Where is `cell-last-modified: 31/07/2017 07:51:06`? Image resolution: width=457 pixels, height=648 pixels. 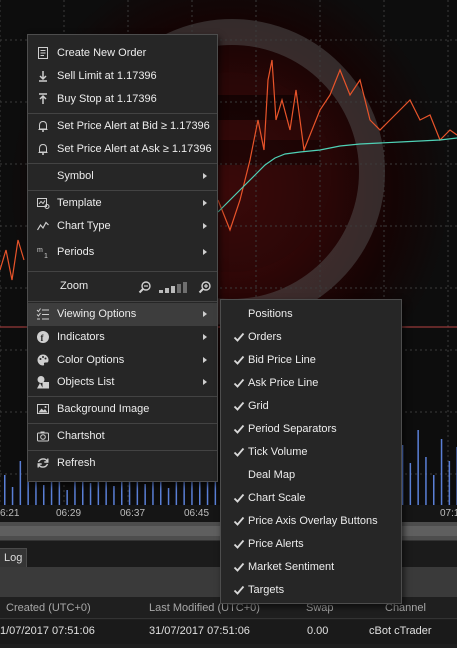 cell-last-modified: 31/07/2017 07:51:06 is located at coordinates (199, 631).